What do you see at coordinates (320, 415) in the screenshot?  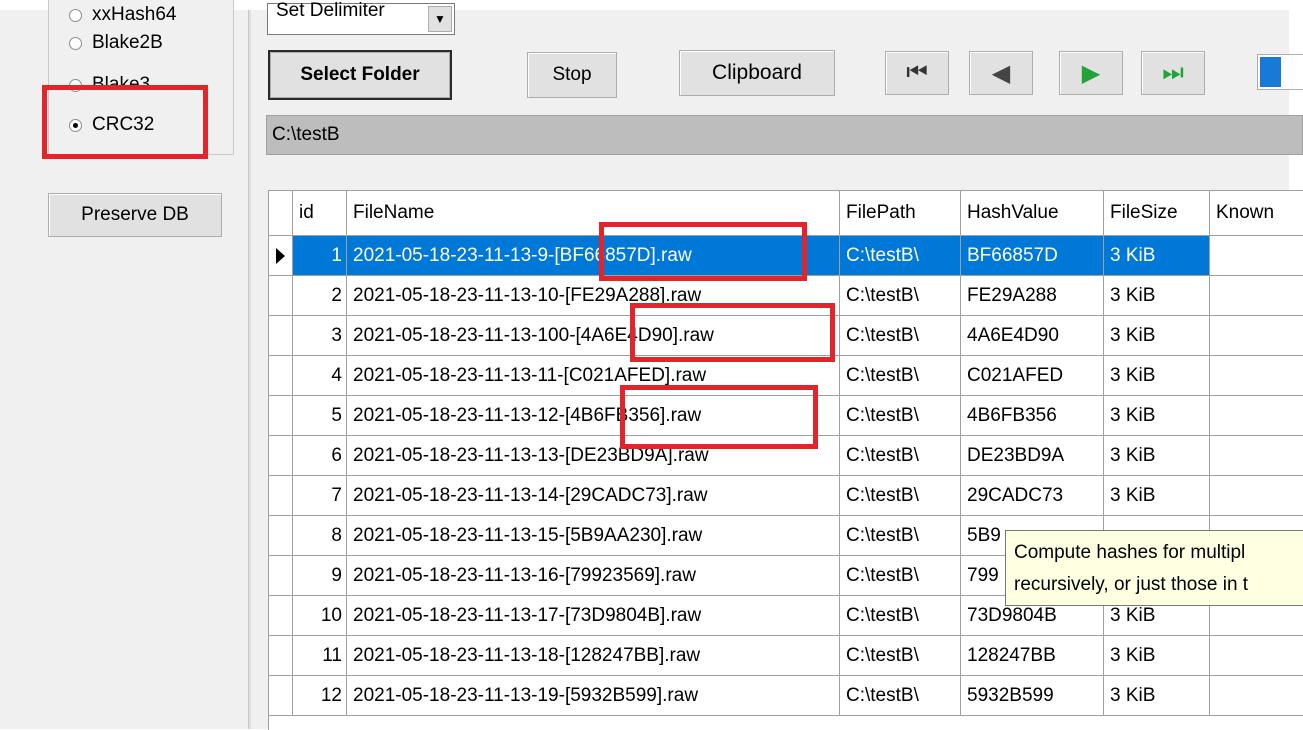 I see `cell-id: 5` at bounding box center [320, 415].